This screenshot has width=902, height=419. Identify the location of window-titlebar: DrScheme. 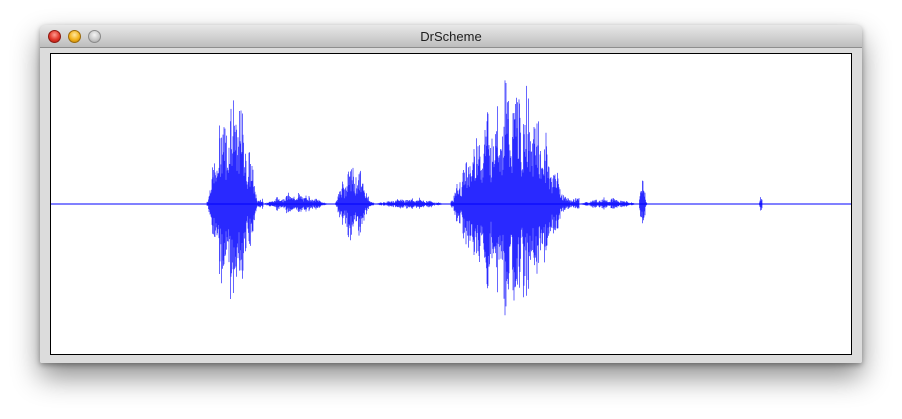
(451, 36).